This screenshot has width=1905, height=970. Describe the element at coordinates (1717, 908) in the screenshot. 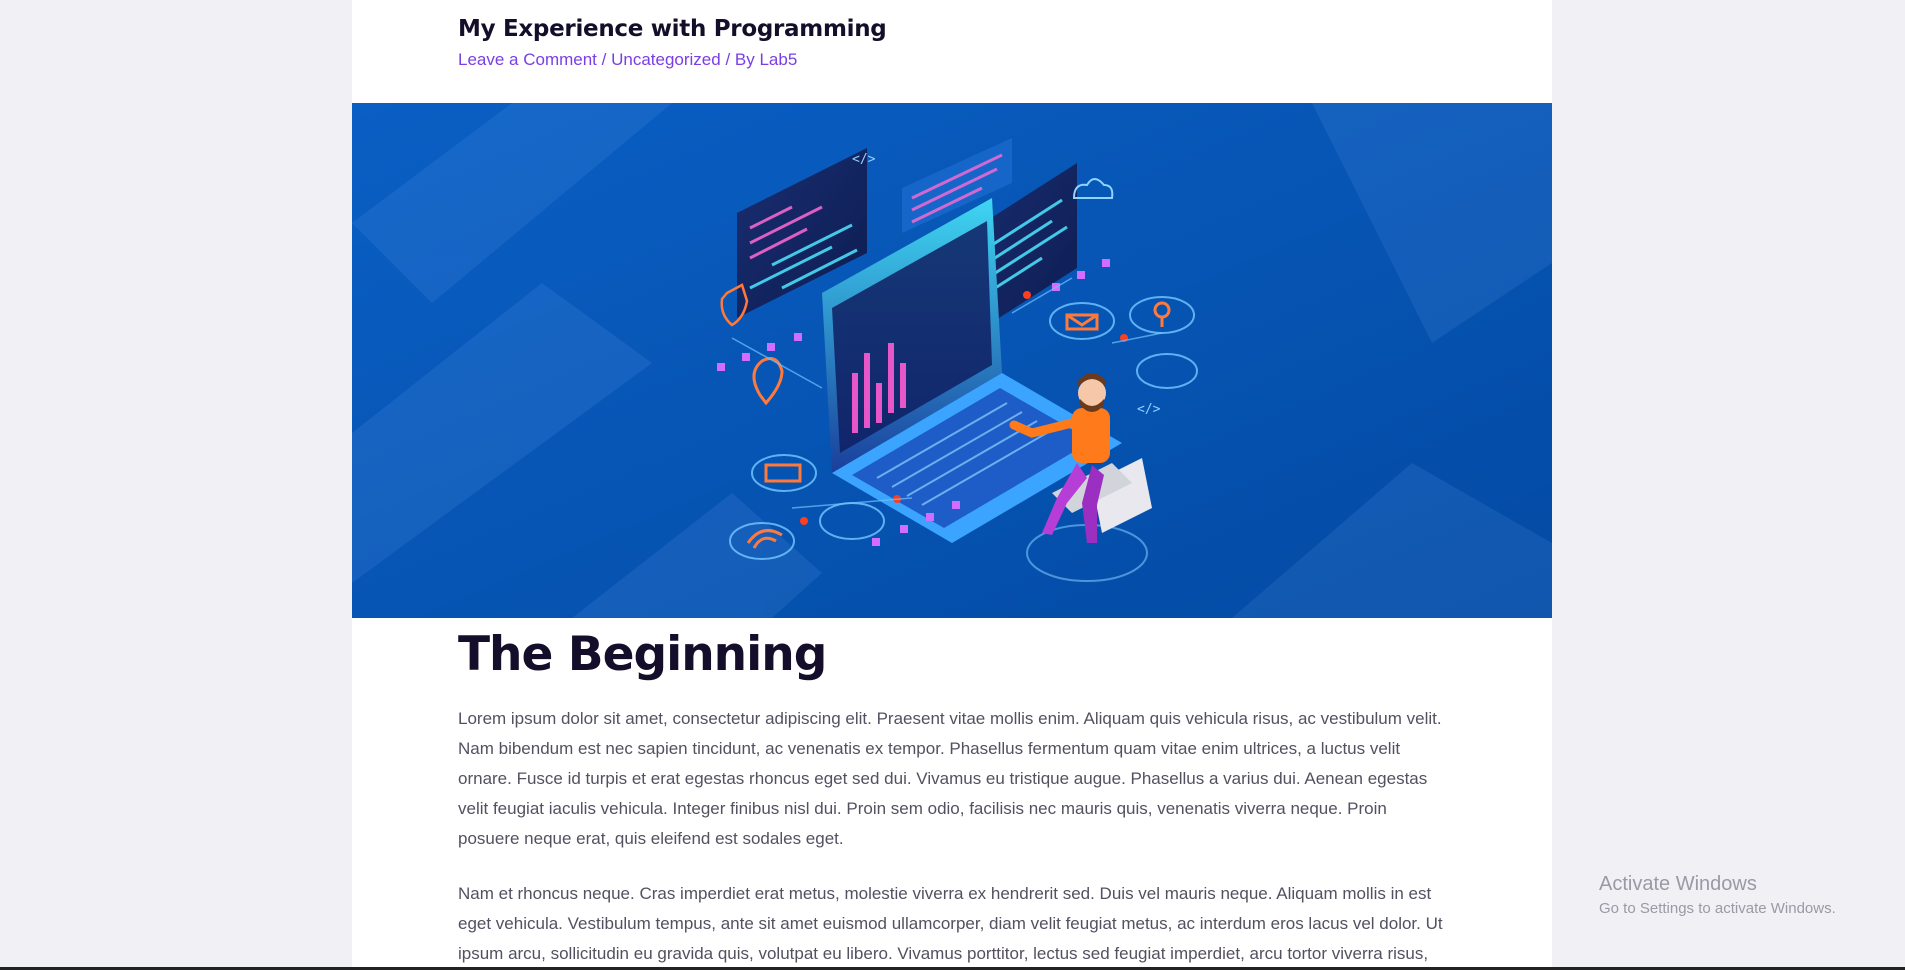

I see `watermark-subtitle: Go to Settings to activate Windows.` at that location.